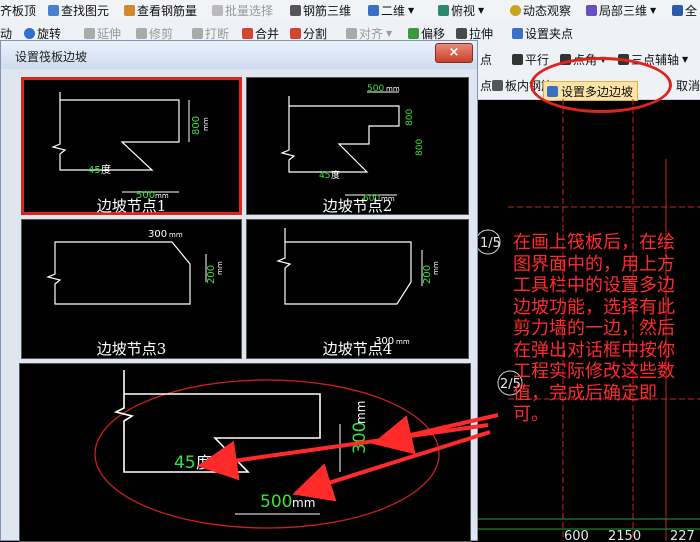 This screenshot has width=700, height=542. What do you see at coordinates (129, 10) in the screenshot?
I see `rebar-qty-icon` at bounding box center [129, 10].